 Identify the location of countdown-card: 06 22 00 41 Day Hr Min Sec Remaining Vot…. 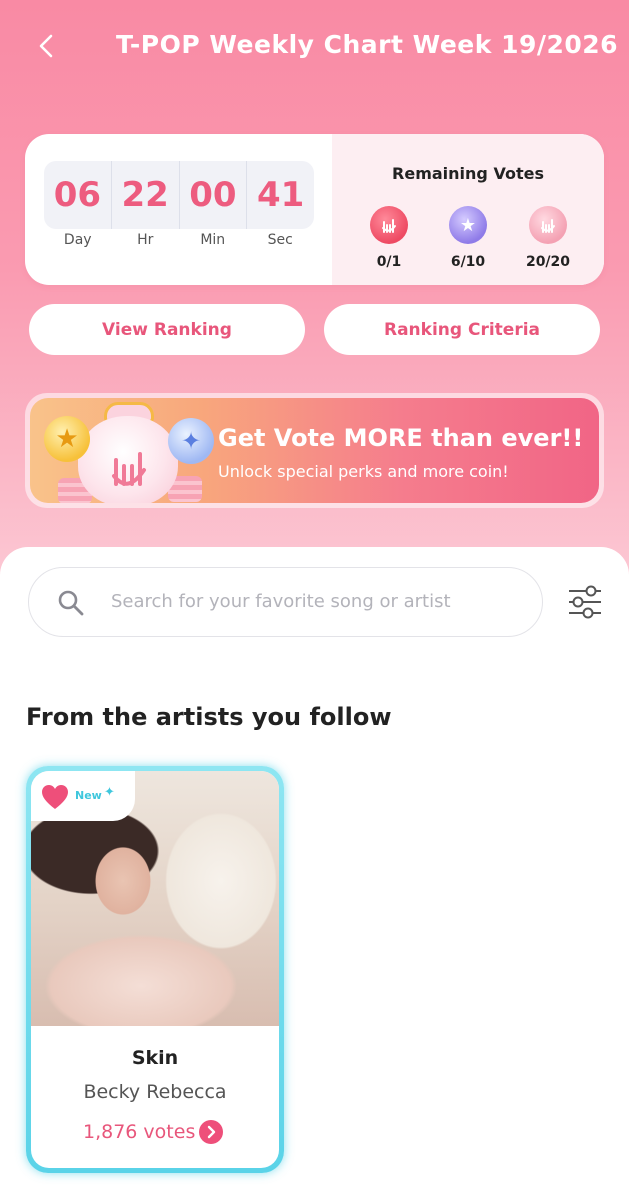
(314, 209).